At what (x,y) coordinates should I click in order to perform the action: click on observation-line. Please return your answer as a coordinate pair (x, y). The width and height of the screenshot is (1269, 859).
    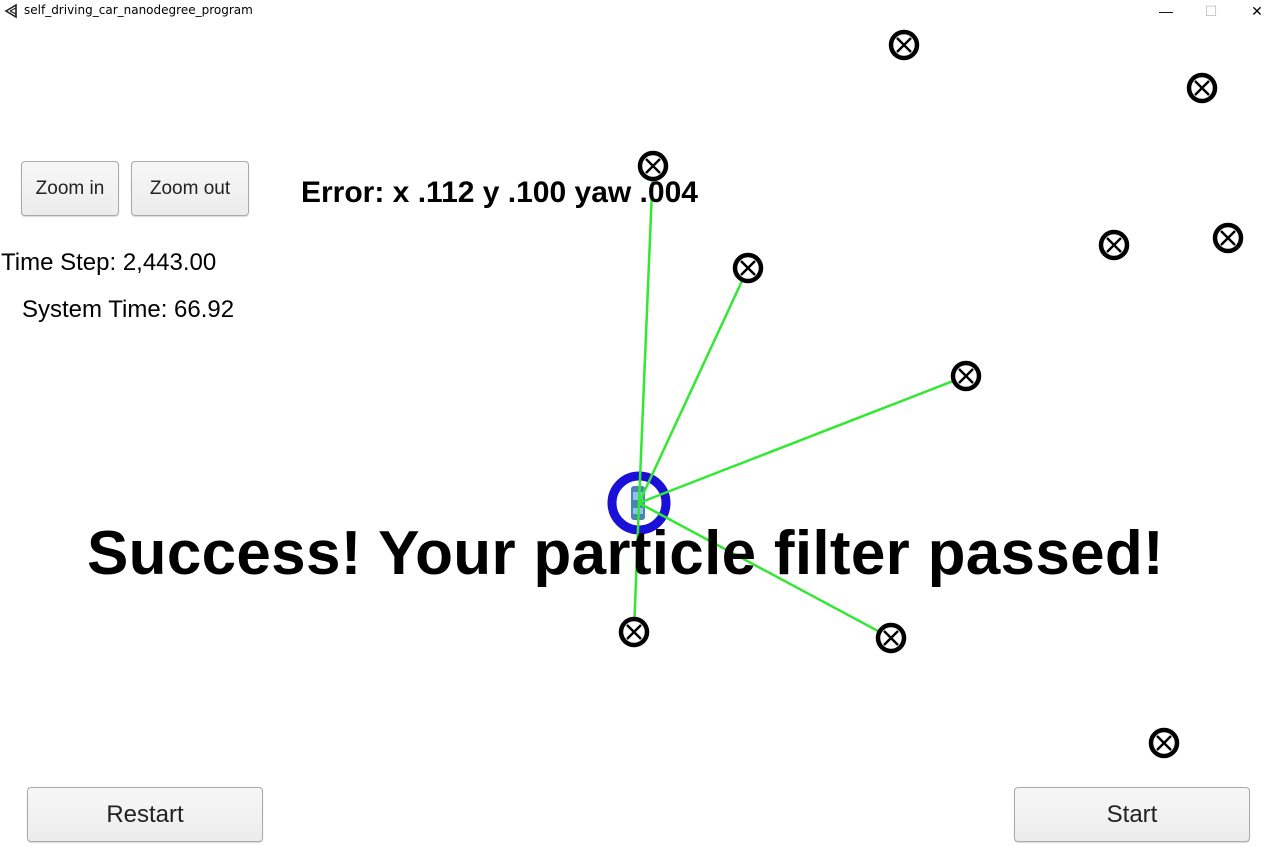
    Looking at the image, I should click on (646, 334).